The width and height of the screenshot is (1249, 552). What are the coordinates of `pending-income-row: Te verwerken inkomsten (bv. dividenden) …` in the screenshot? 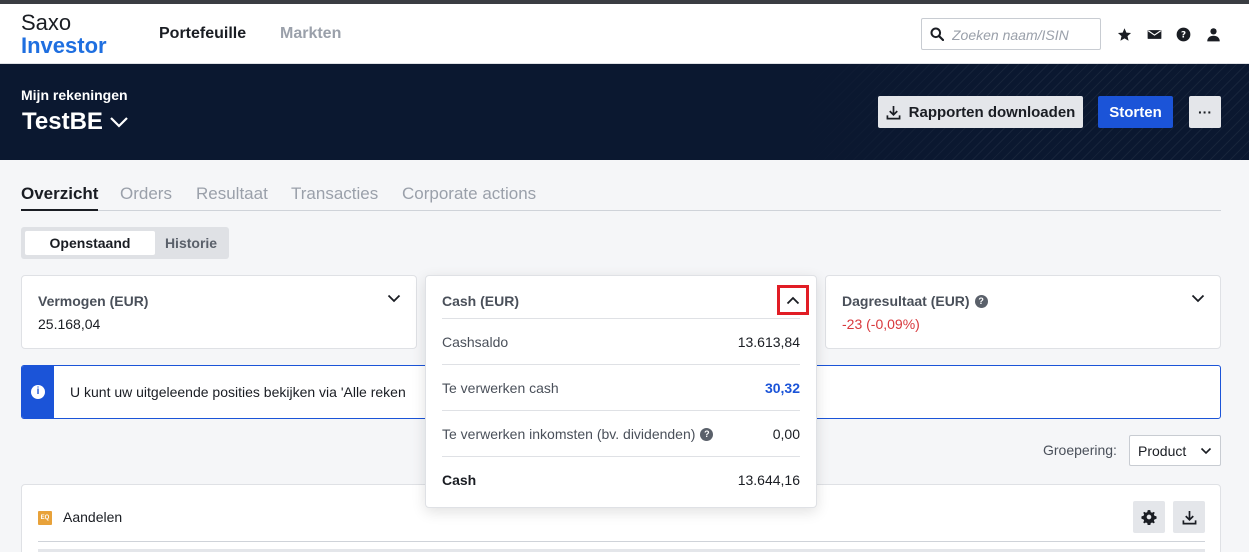 It's located at (621, 433).